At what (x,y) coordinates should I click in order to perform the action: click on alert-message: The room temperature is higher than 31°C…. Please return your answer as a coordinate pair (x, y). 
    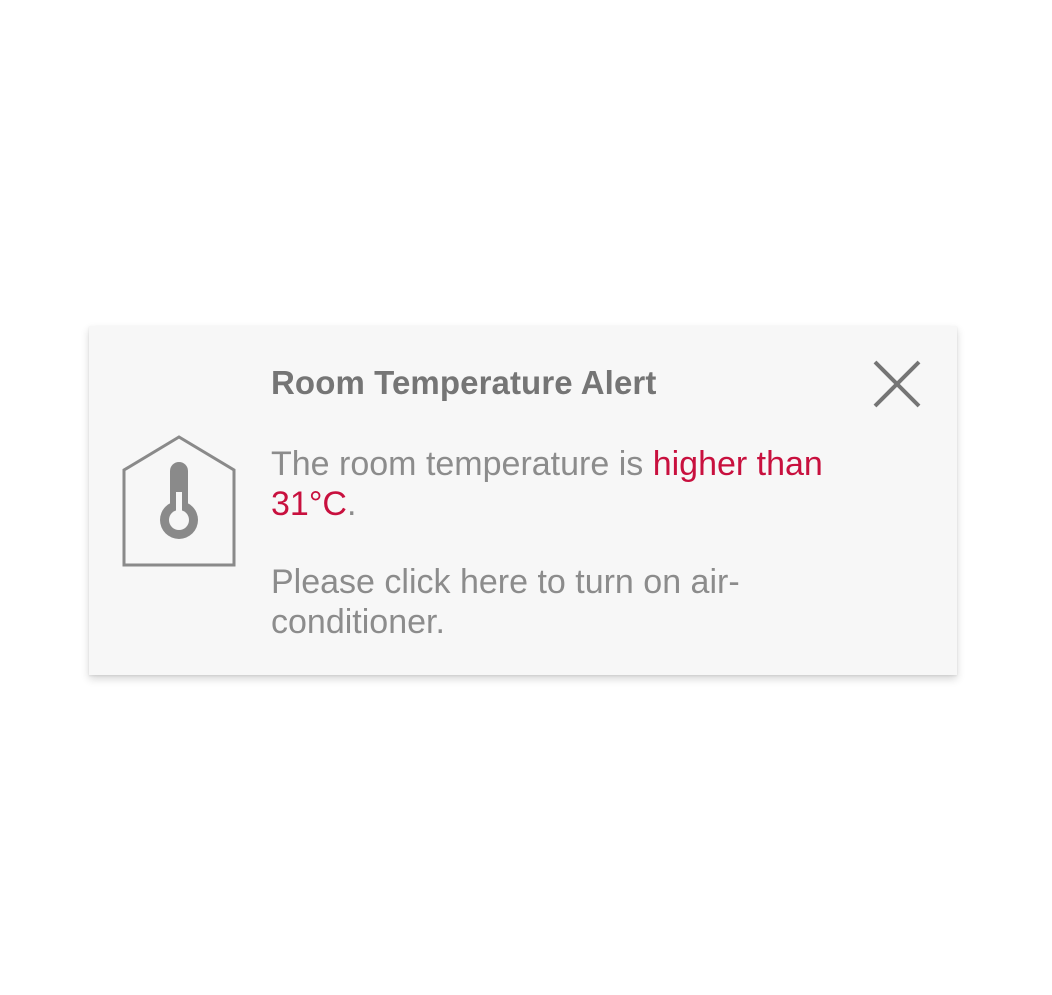
    Looking at the image, I should click on (551, 484).